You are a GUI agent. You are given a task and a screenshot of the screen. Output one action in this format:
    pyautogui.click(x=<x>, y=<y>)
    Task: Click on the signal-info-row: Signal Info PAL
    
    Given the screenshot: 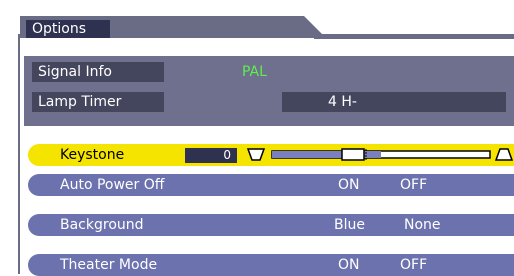 What is the action you would take?
    pyautogui.click(x=269, y=72)
    